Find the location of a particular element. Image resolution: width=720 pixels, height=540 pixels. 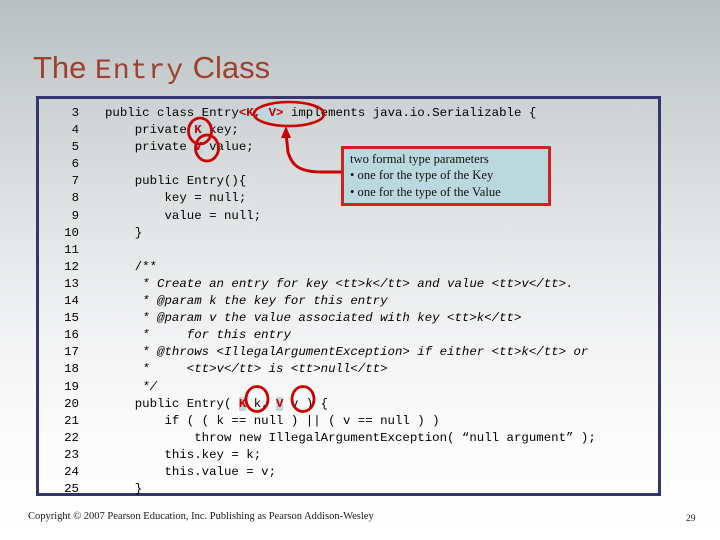

code-line-text: this.key = k; is located at coordinates (170, 455).